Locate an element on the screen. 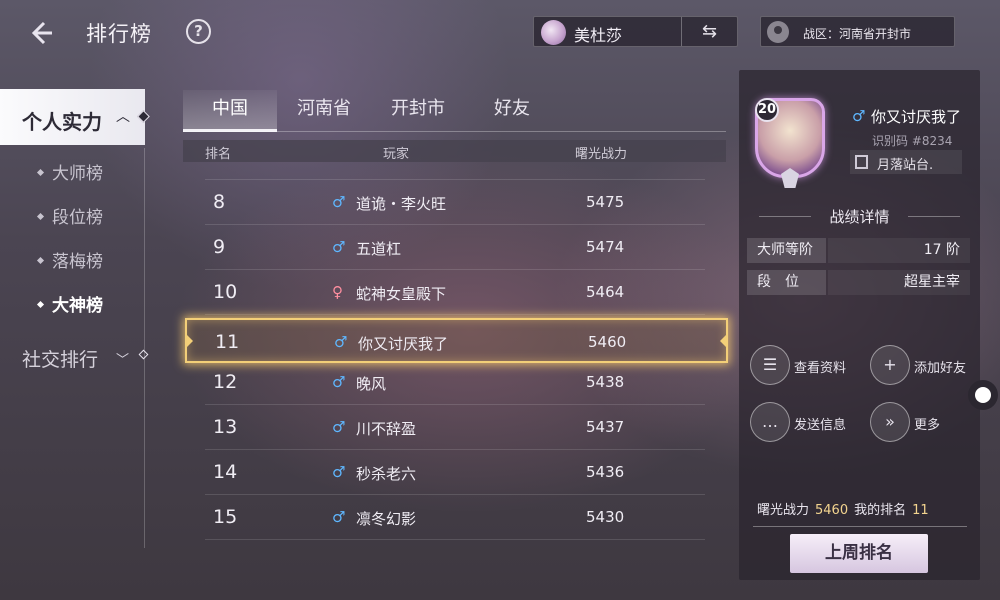 This screenshot has width=1000, height=600. stat-row-tier: 段 位 超星主宰 is located at coordinates (858, 282).